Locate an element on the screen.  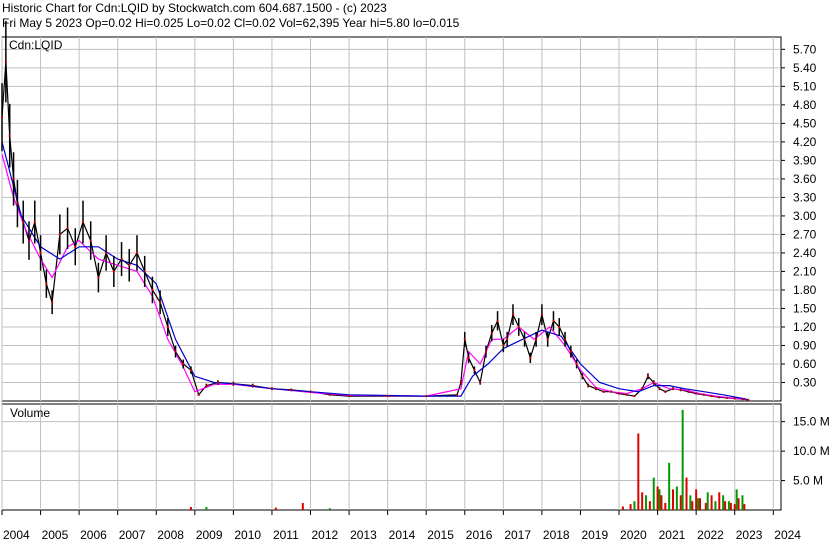
volume-y-tick-label: 10.0 M is located at coordinates (811, 451).